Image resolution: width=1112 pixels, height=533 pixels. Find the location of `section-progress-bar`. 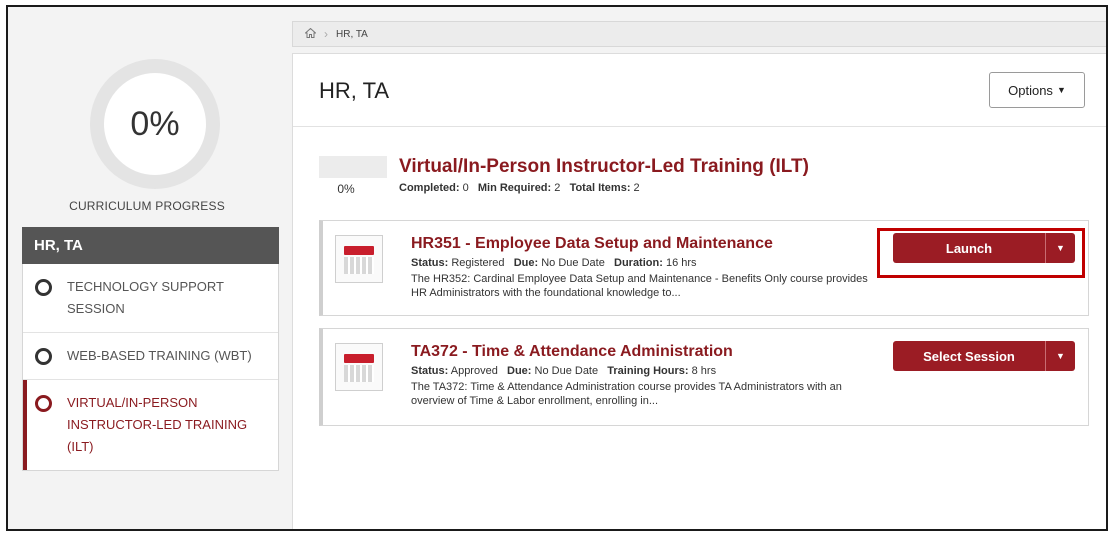

section-progress-bar is located at coordinates (353, 167).